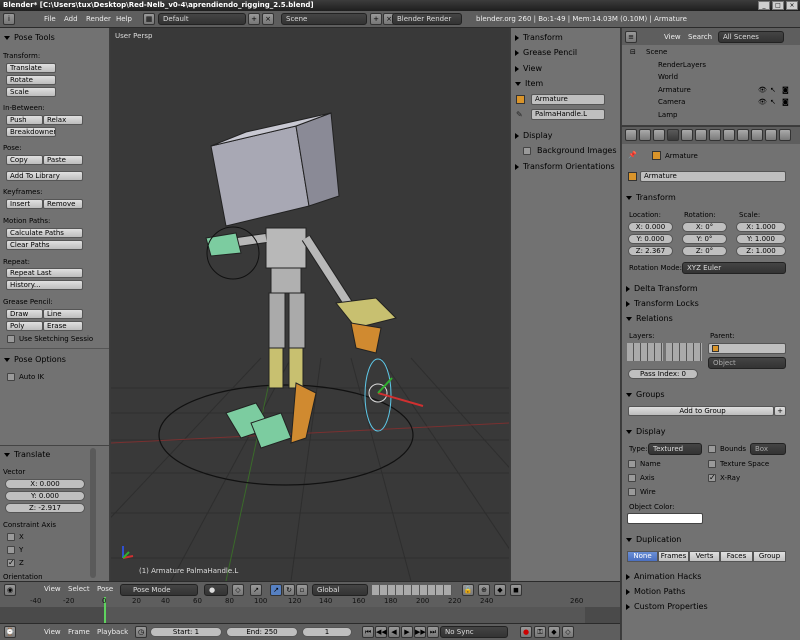 This screenshot has height=640, width=800. What do you see at coordinates (687, 135) in the screenshot?
I see `tab-constraints` at bounding box center [687, 135].